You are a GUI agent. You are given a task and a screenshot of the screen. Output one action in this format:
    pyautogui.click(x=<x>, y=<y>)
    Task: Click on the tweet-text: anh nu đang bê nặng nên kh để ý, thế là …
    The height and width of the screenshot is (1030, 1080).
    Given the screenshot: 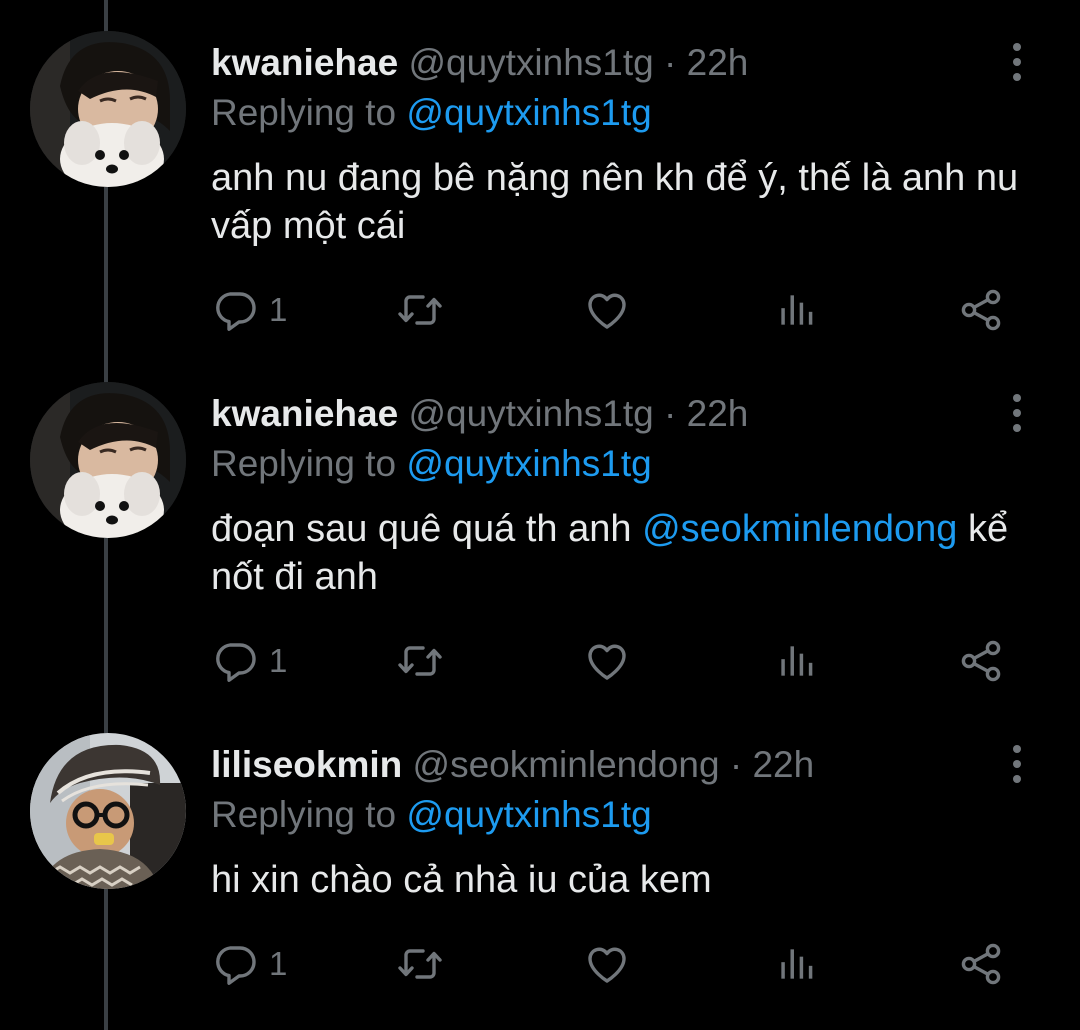 What is the action you would take?
    pyautogui.click(x=615, y=202)
    